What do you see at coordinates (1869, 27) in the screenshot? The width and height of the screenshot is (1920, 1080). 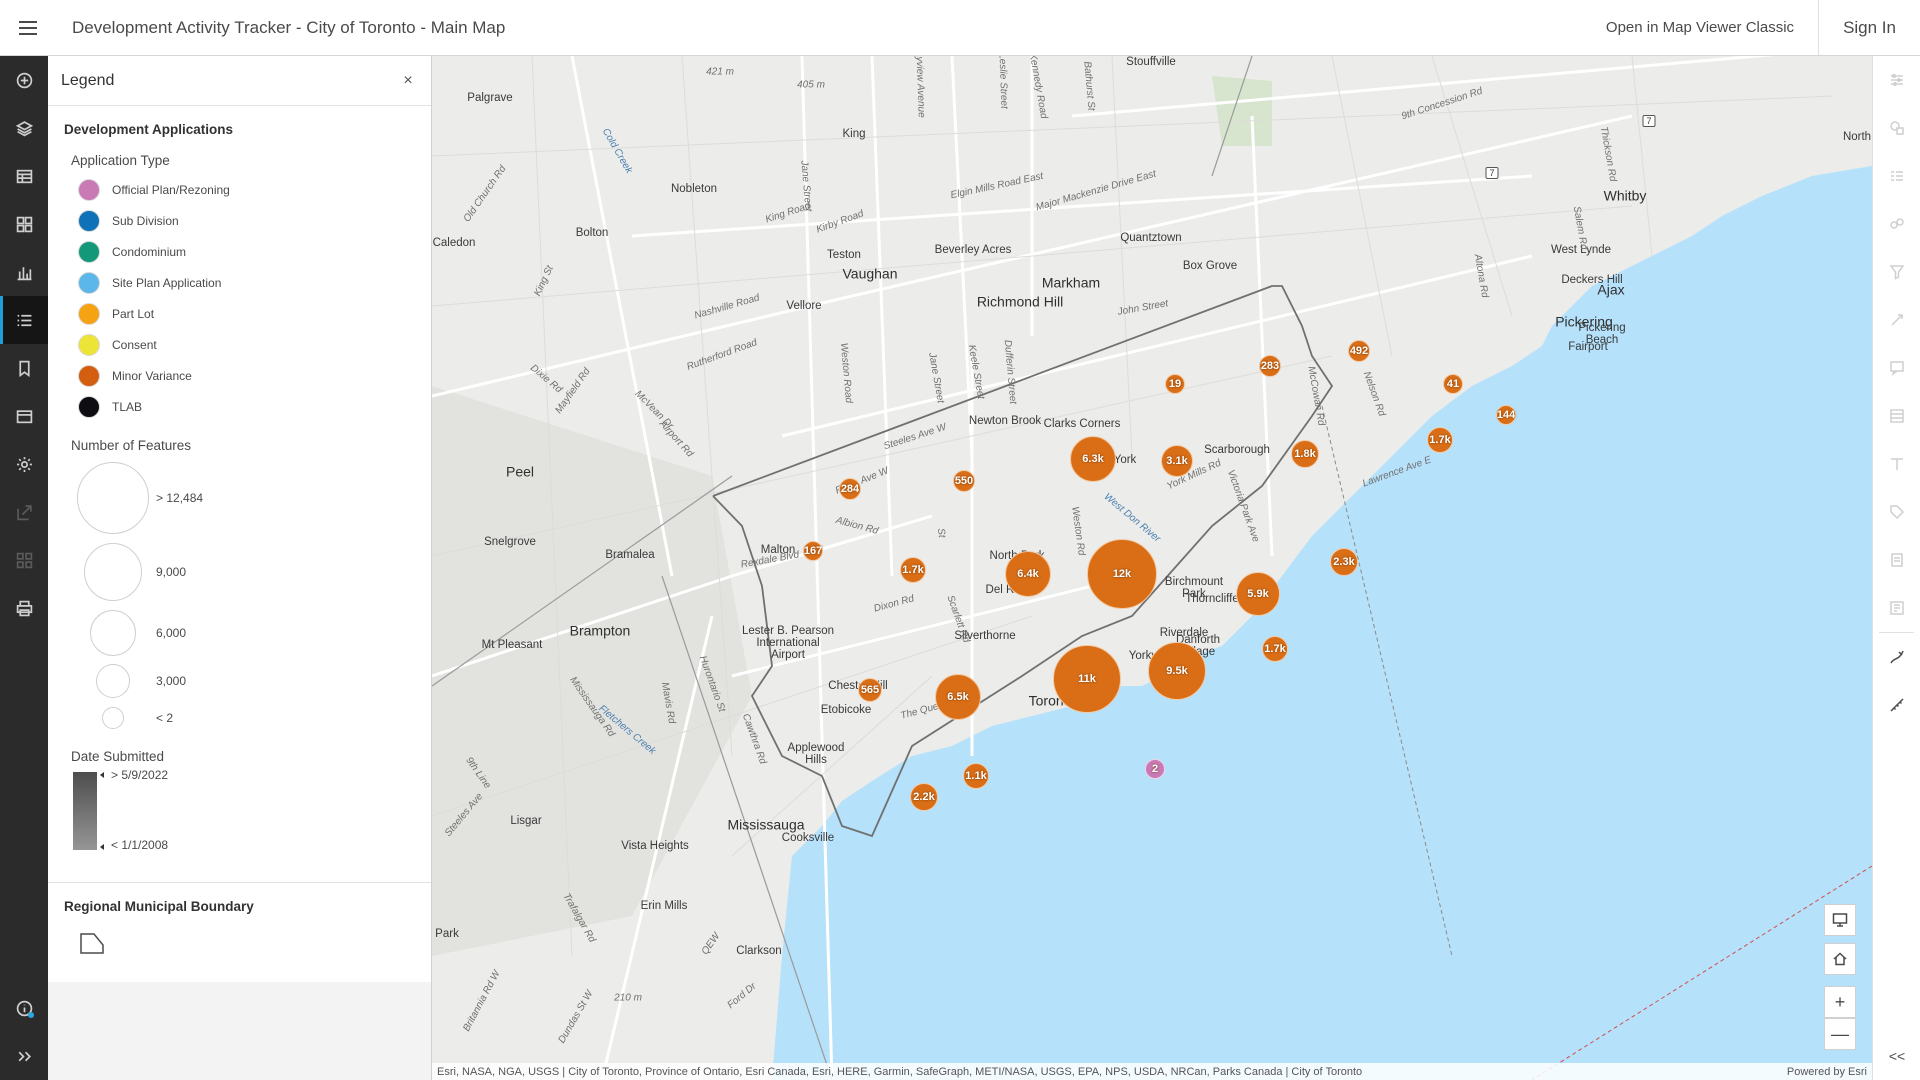 I see `sign-in-button: Sign In` at bounding box center [1869, 27].